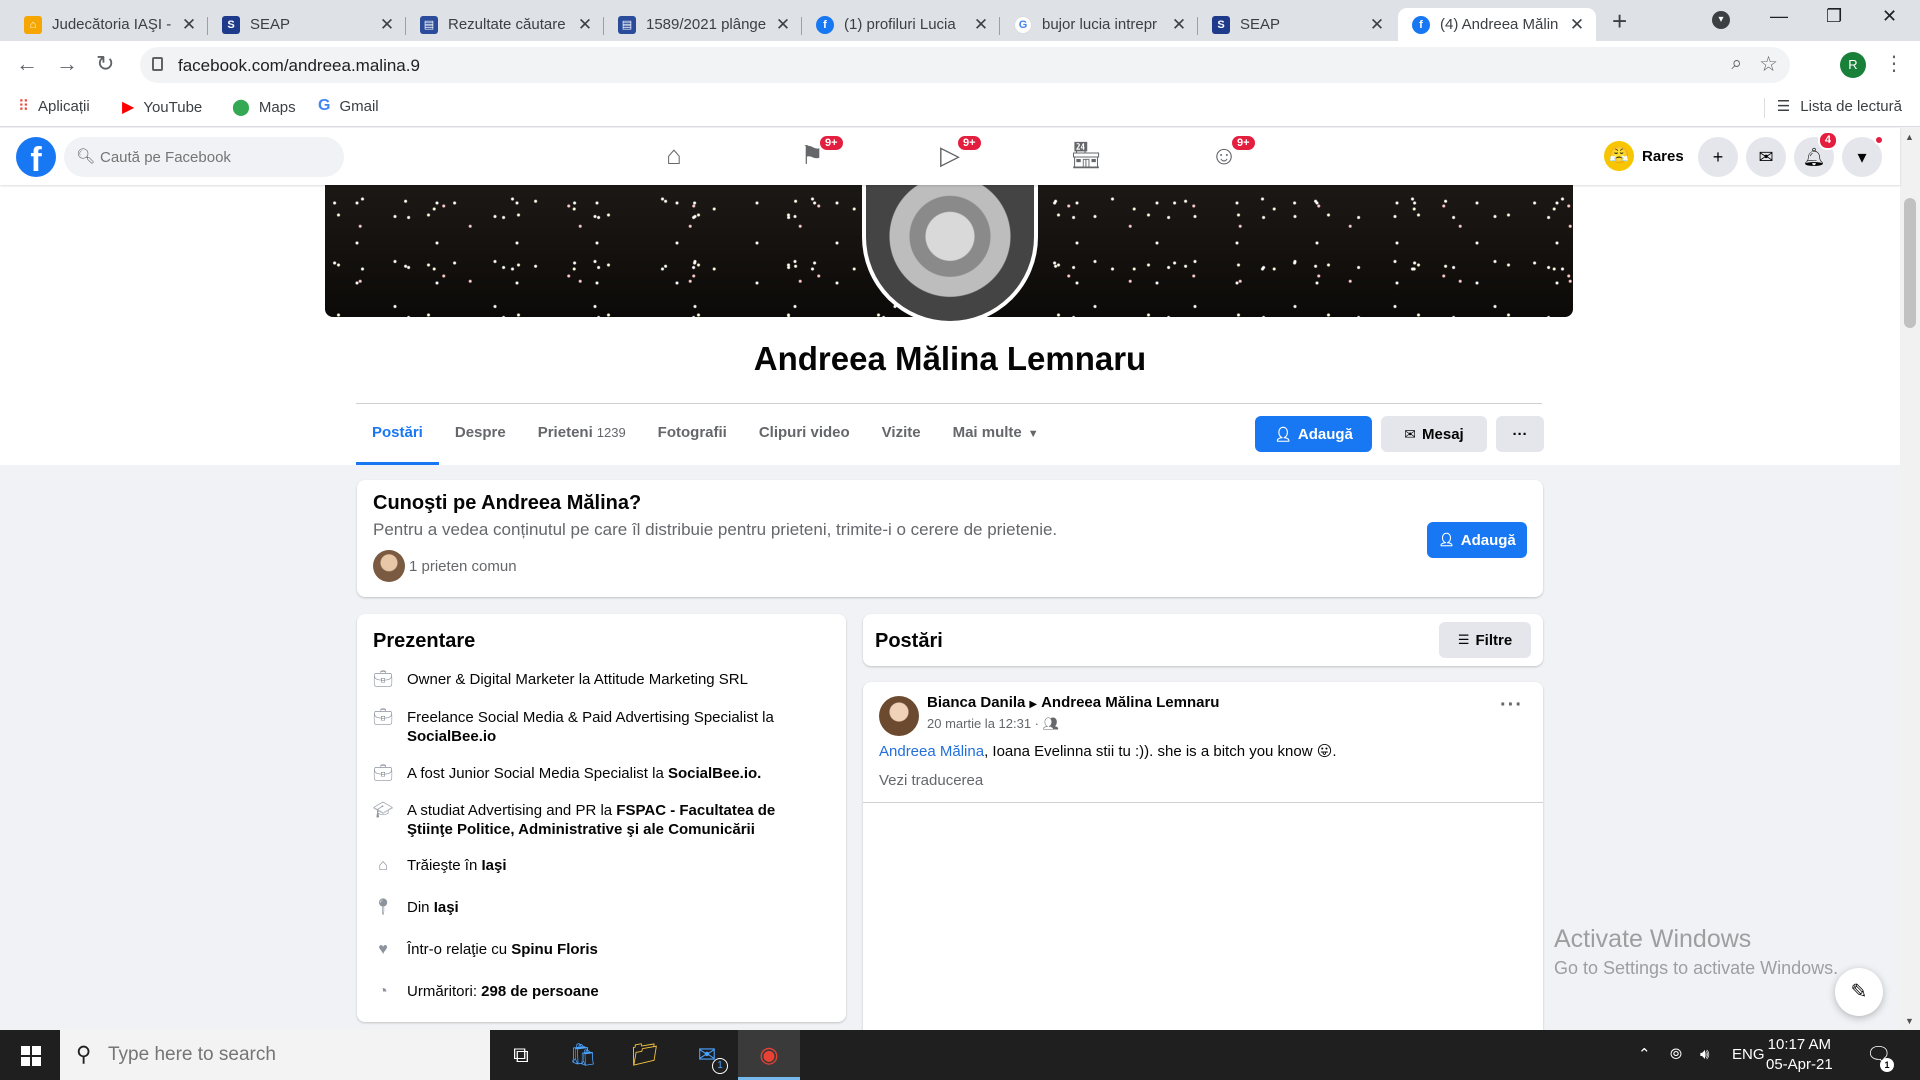 This screenshot has height=1080, width=1920. I want to click on volume-icon: 🔊︎, so click(1704, 1055).